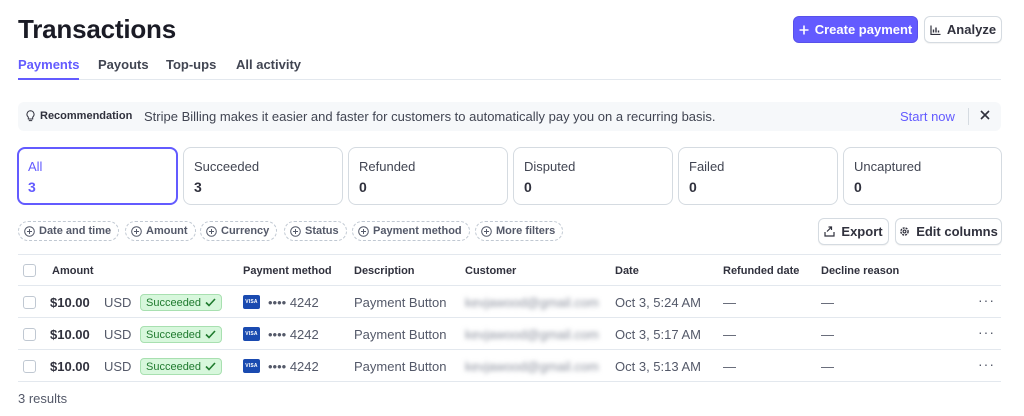 This screenshot has height=416, width=1024. I want to click on filter-more-filters: More filters, so click(519, 231).